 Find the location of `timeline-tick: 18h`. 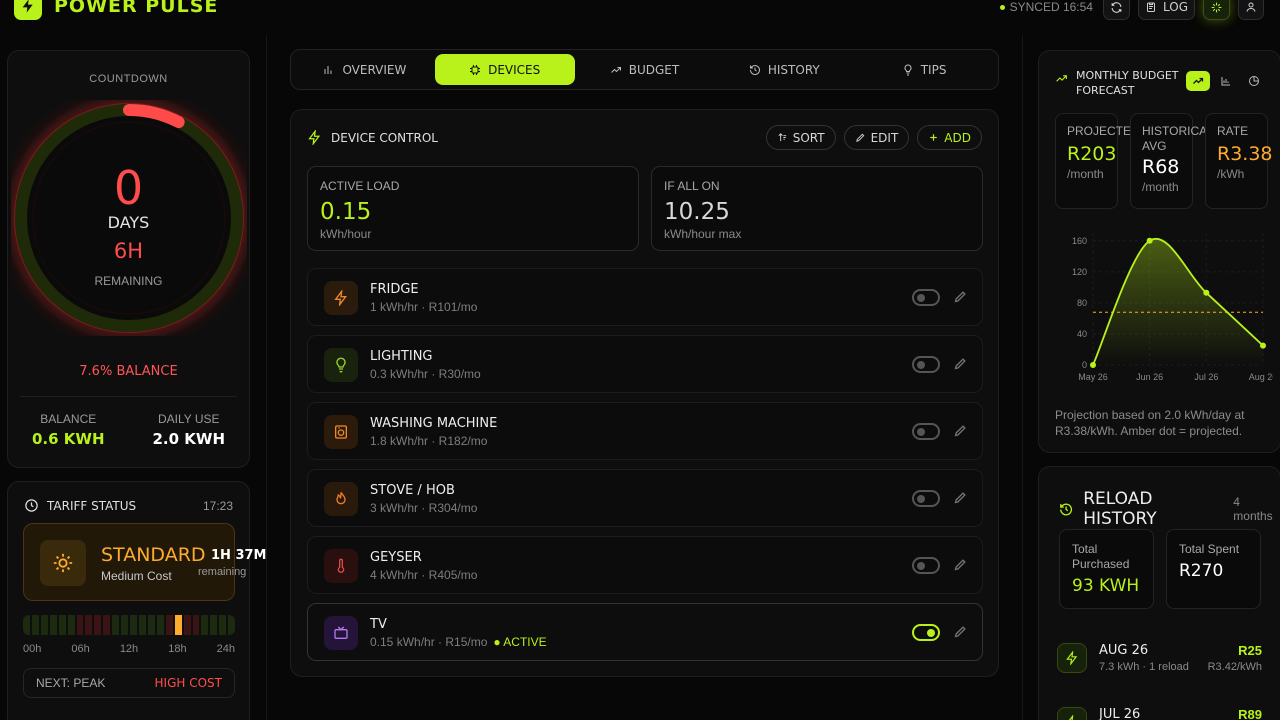

timeline-tick: 18h is located at coordinates (177, 649).